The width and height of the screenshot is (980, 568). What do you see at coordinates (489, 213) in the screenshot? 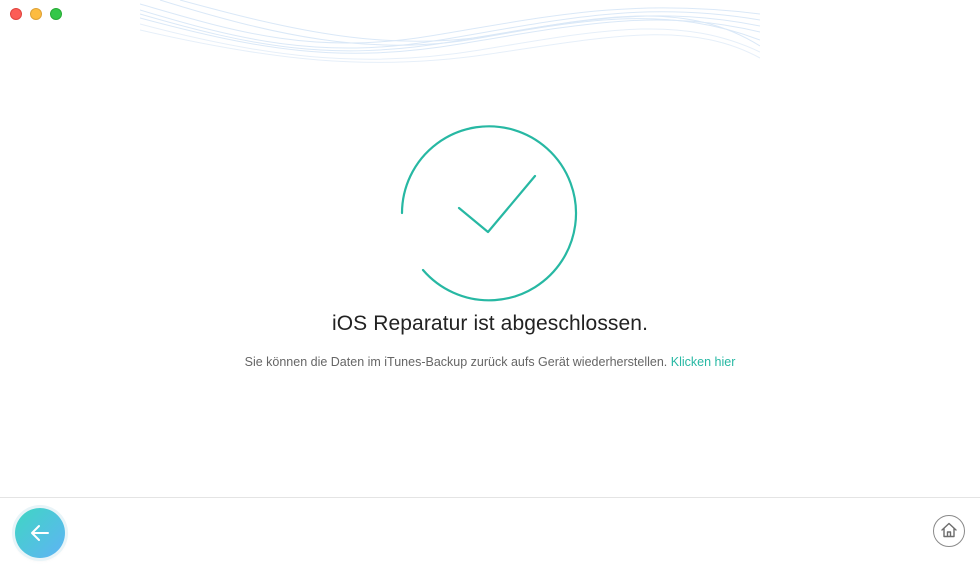
I see `checkmark-circle-icon` at bounding box center [489, 213].